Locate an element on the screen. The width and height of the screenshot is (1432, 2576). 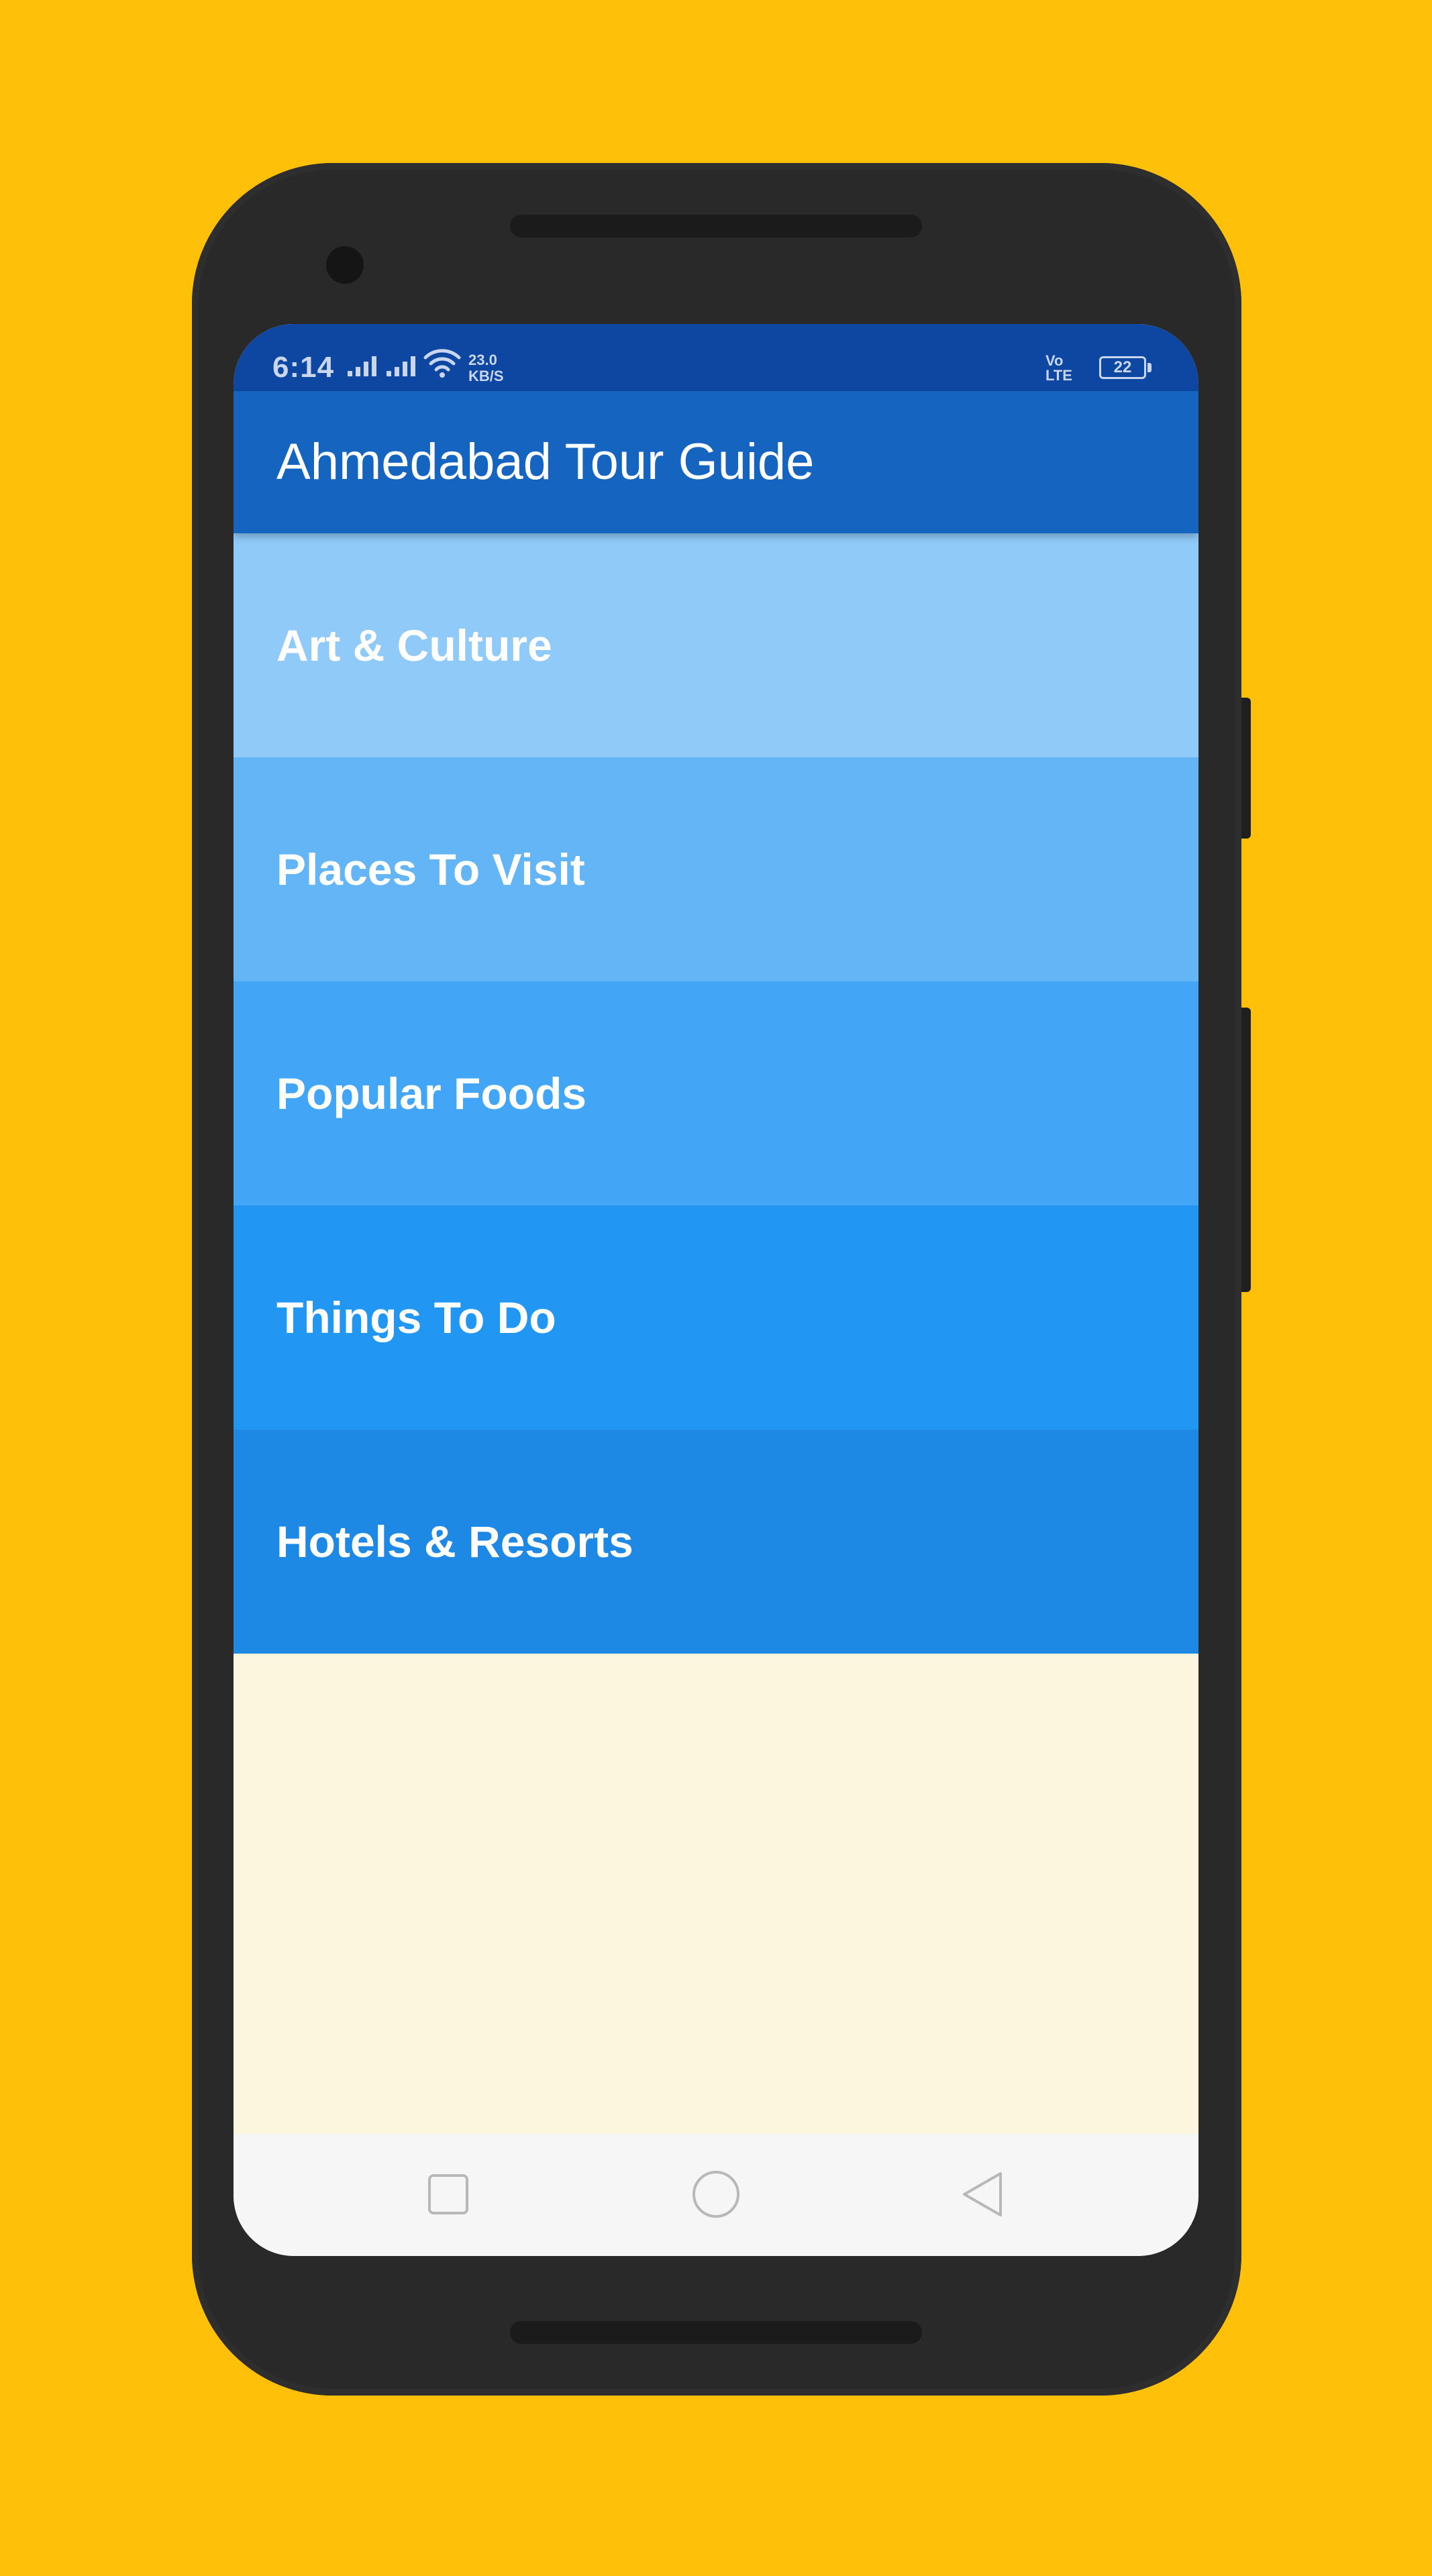
category-label: Things To Do is located at coordinates (416, 1317).